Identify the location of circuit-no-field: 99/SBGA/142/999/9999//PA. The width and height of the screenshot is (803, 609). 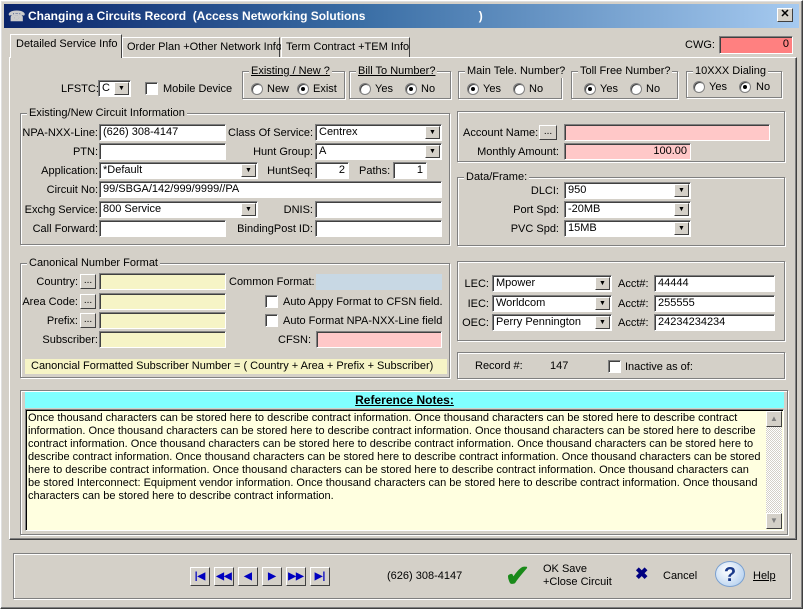
(270, 189).